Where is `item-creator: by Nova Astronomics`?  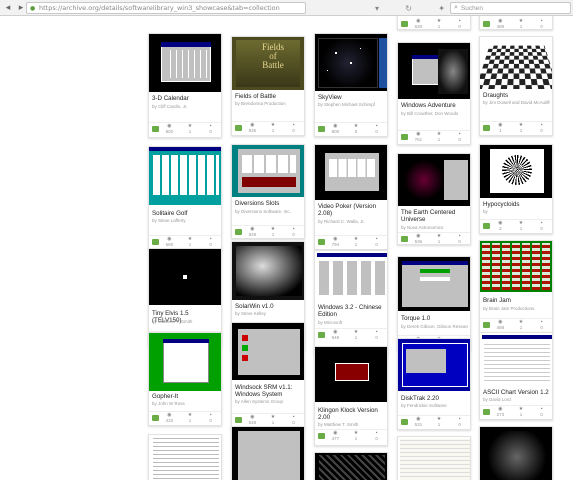 item-creator: by Nova Astronomics is located at coordinates (434, 227).